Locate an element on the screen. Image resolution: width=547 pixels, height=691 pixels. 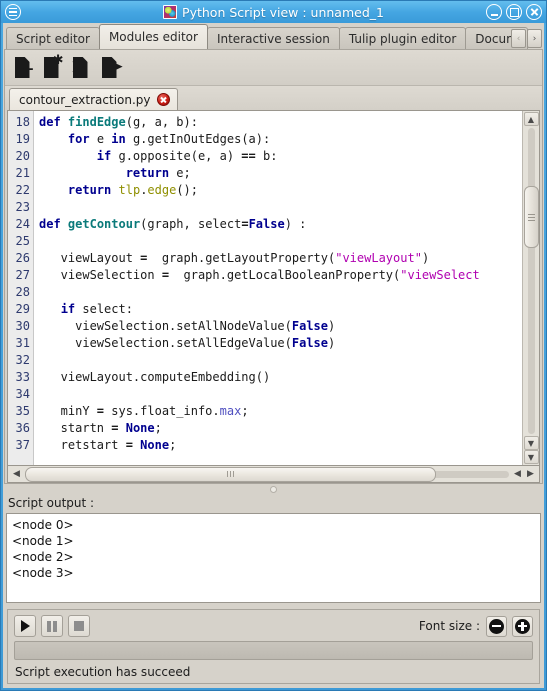
document-arrow-in-icon: ➤ is located at coordinates (81, 67).